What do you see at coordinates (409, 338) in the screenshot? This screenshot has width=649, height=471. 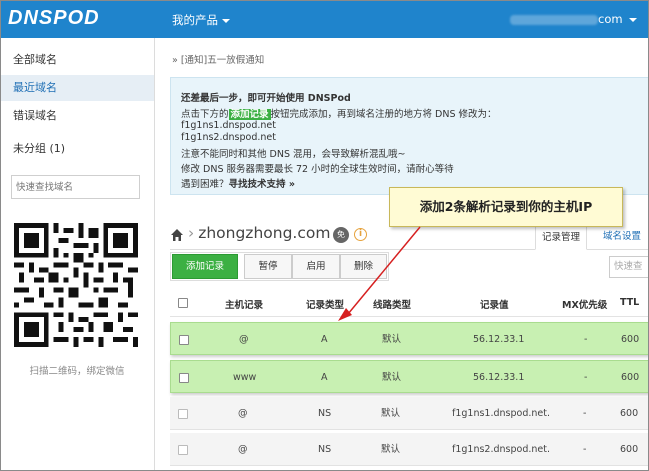 I see `table-row: @ A 默认 56.12.33.1 - 600` at bounding box center [409, 338].